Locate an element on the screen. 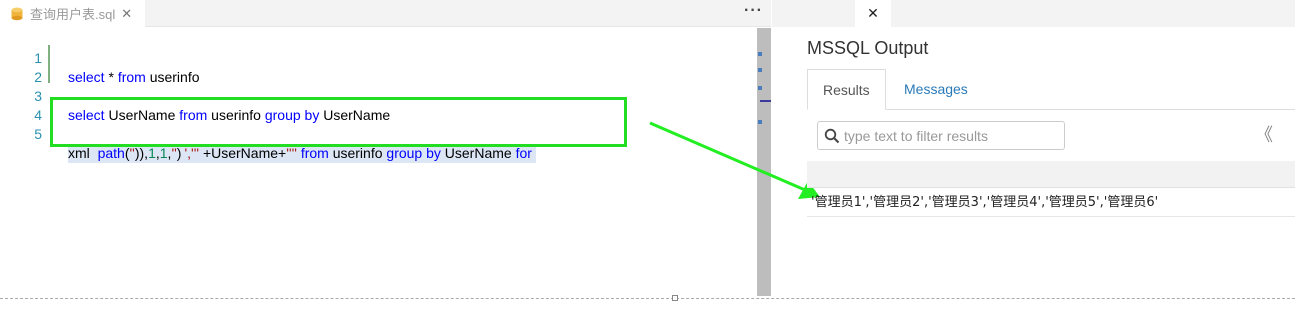  code-line: 2 is located at coordinates (21, 67).